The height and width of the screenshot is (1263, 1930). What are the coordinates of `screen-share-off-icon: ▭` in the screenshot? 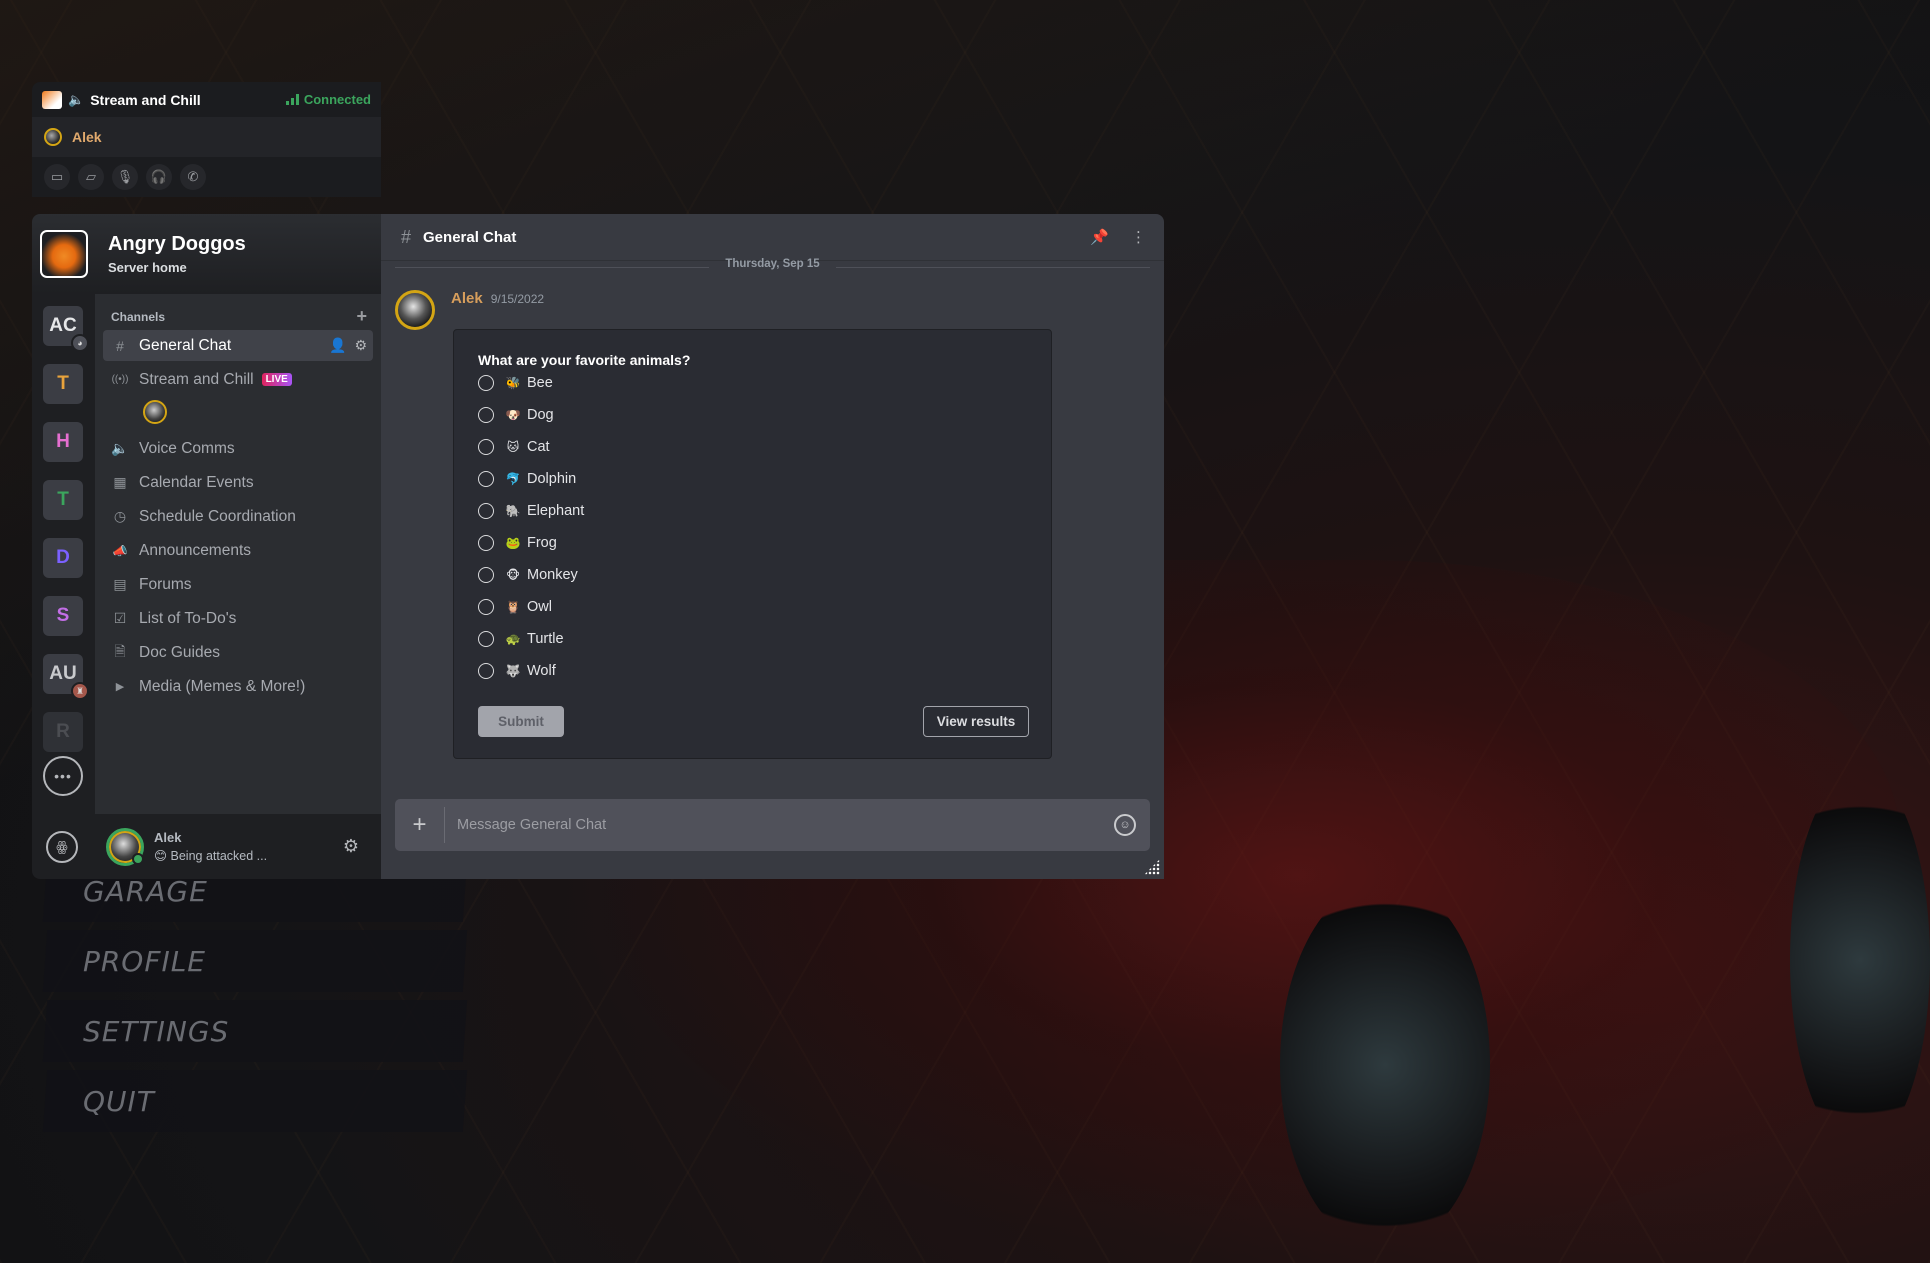 It's located at (57, 177).